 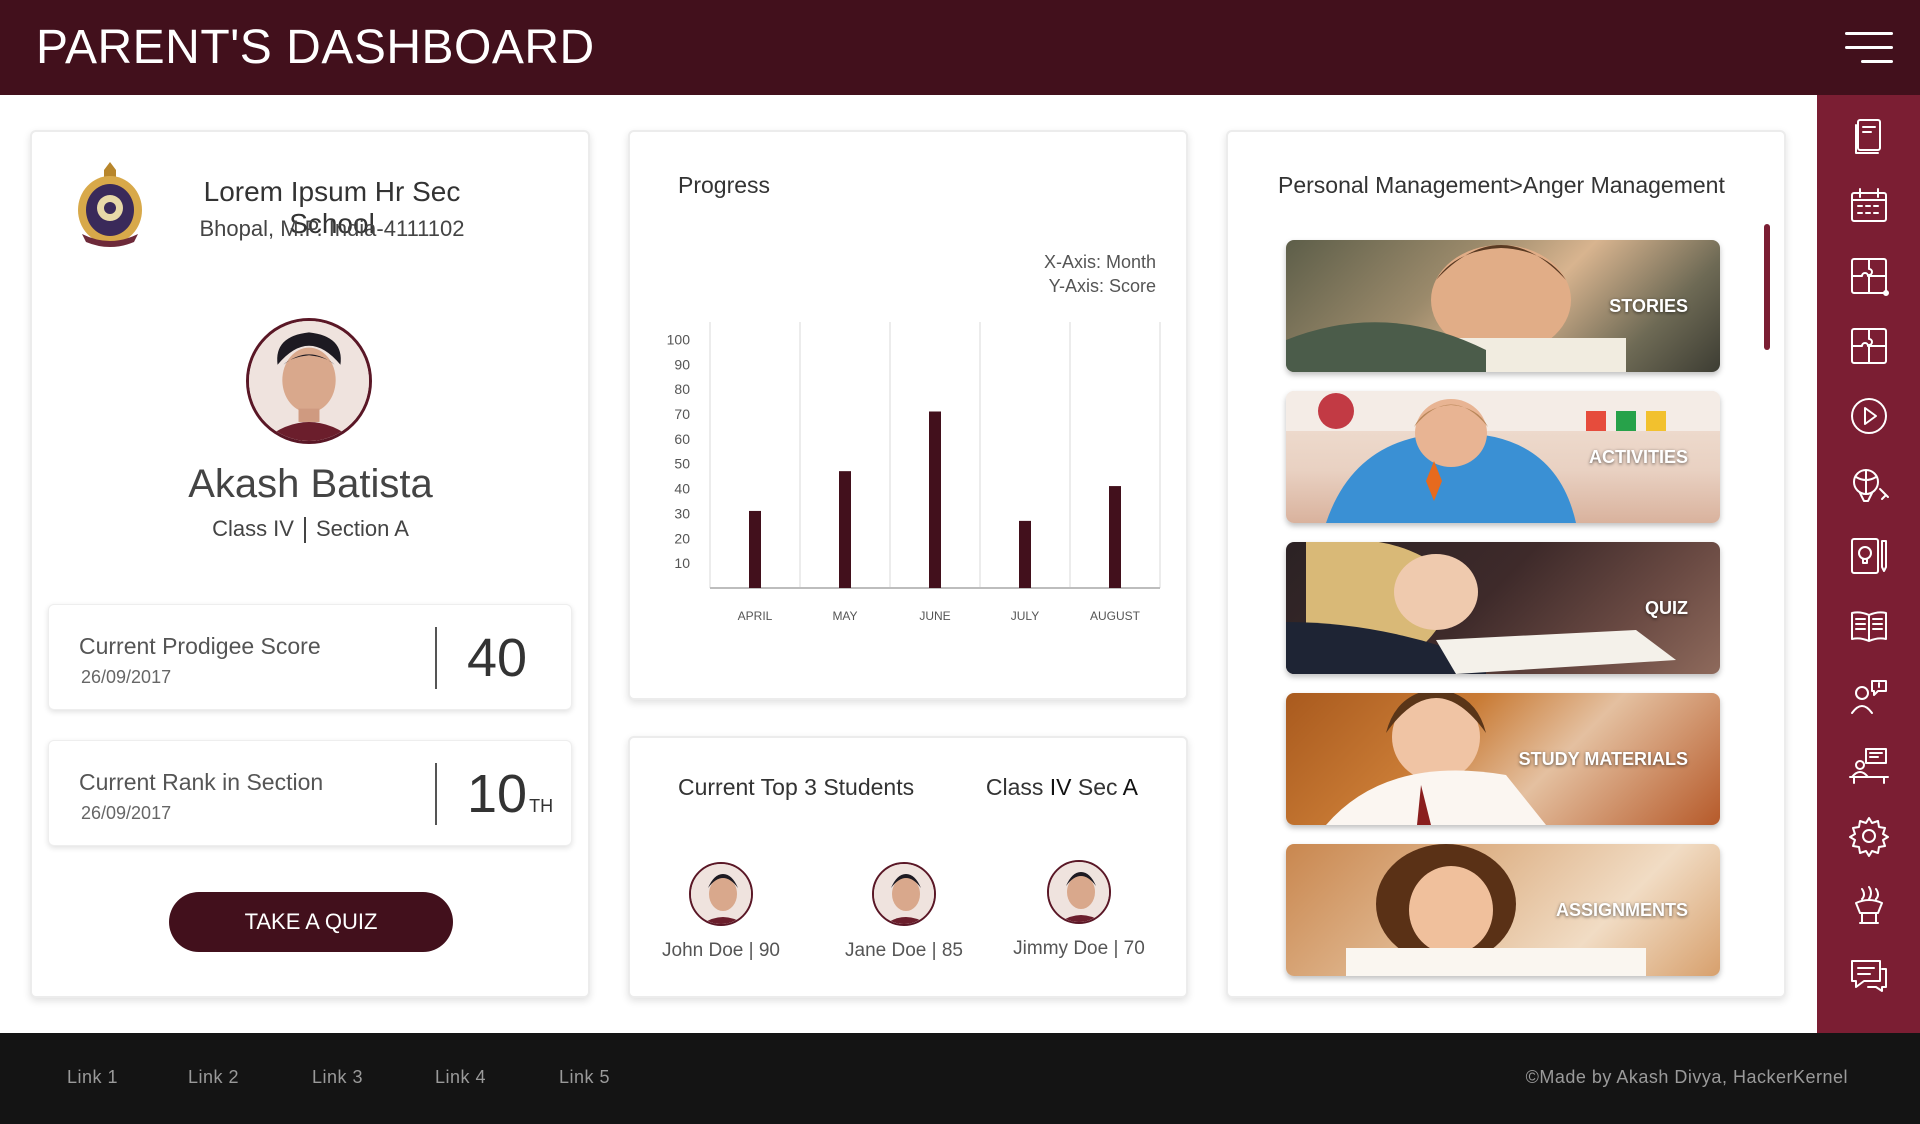 What do you see at coordinates (724, 185) in the screenshot?
I see `progress-title: Progress` at bounding box center [724, 185].